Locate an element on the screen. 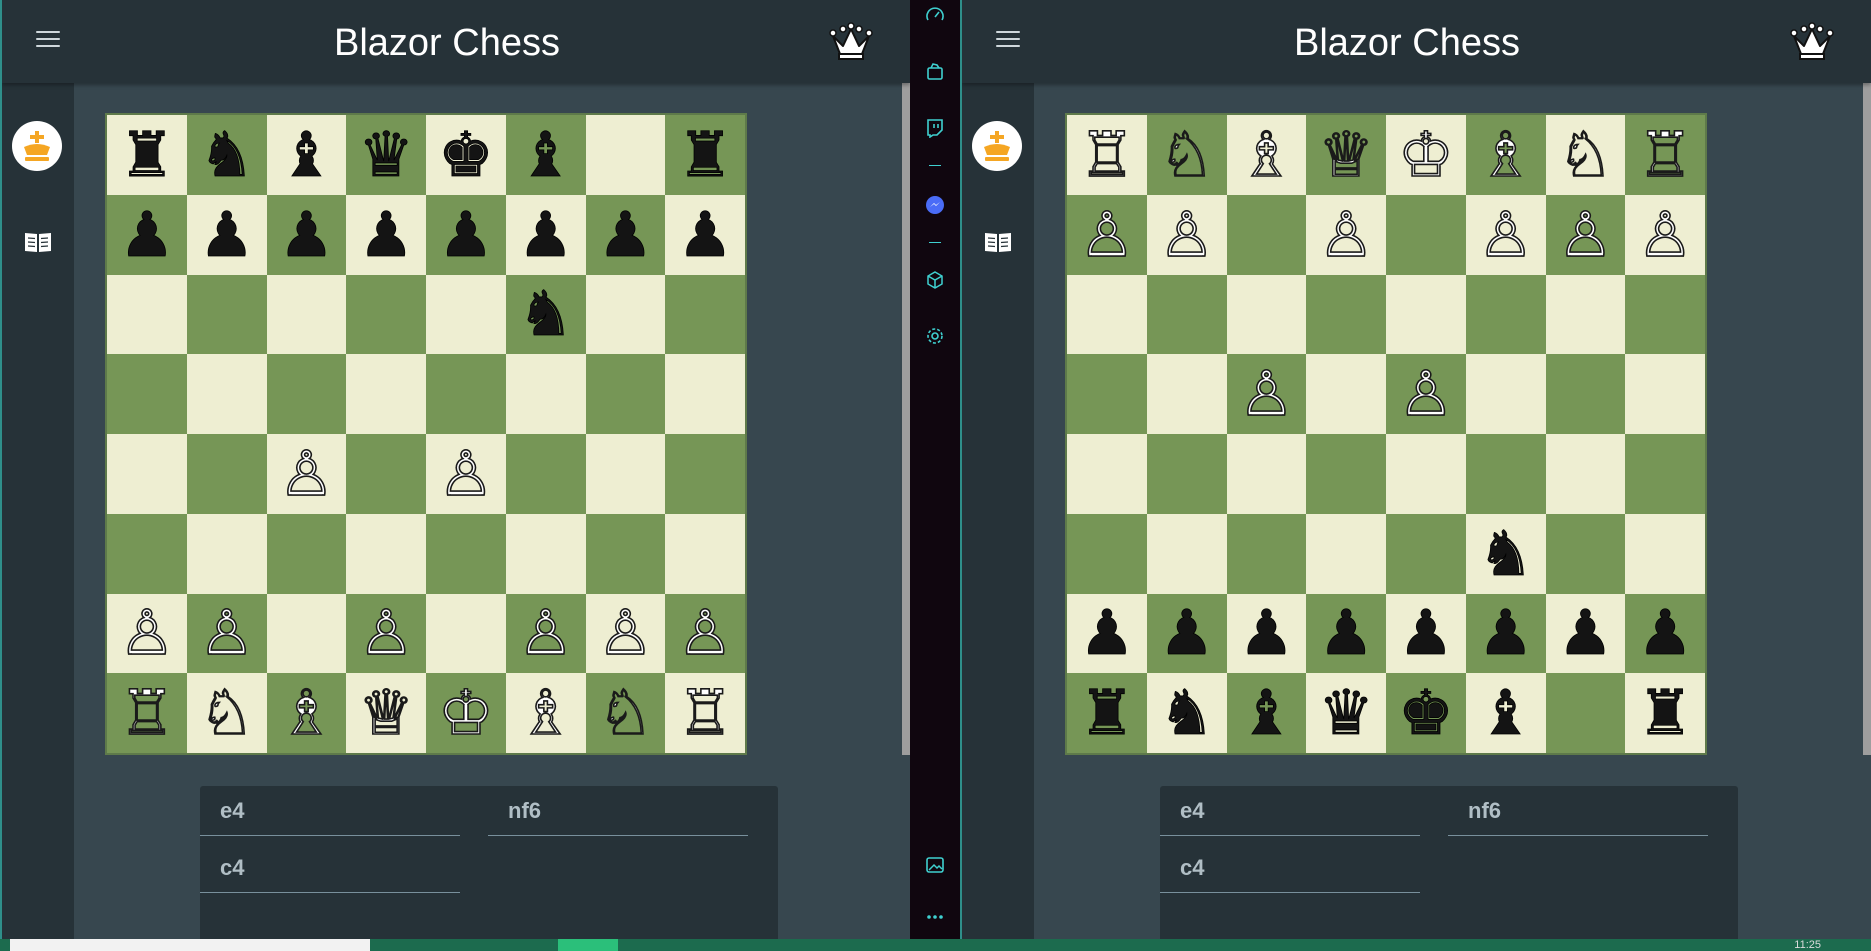 The width and height of the screenshot is (1871, 951). settings-icon is located at coordinates (935, 336).